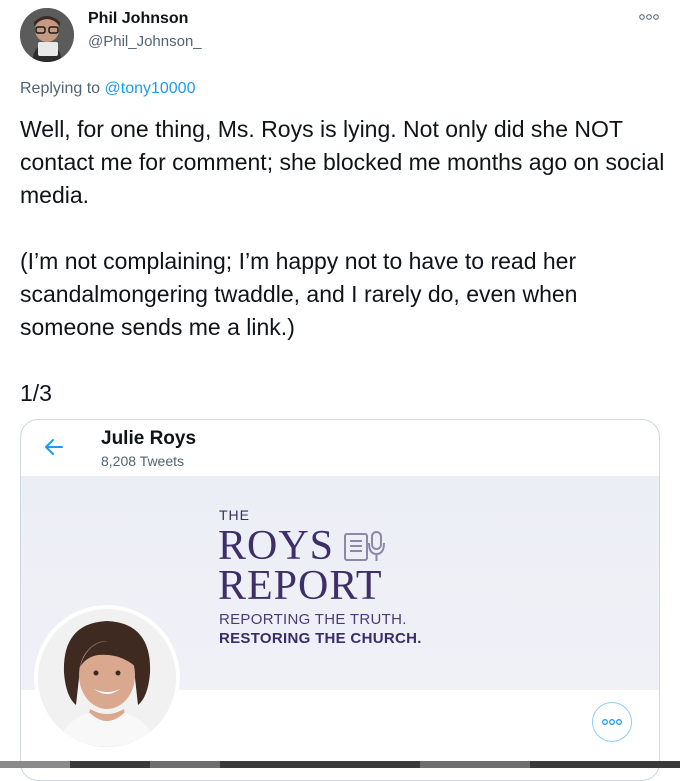 This screenshot has height=781, width=680. Describe the element at coordinates (138, 19) in the screenshot. I see `author-name: Phil Johnson` at that location.